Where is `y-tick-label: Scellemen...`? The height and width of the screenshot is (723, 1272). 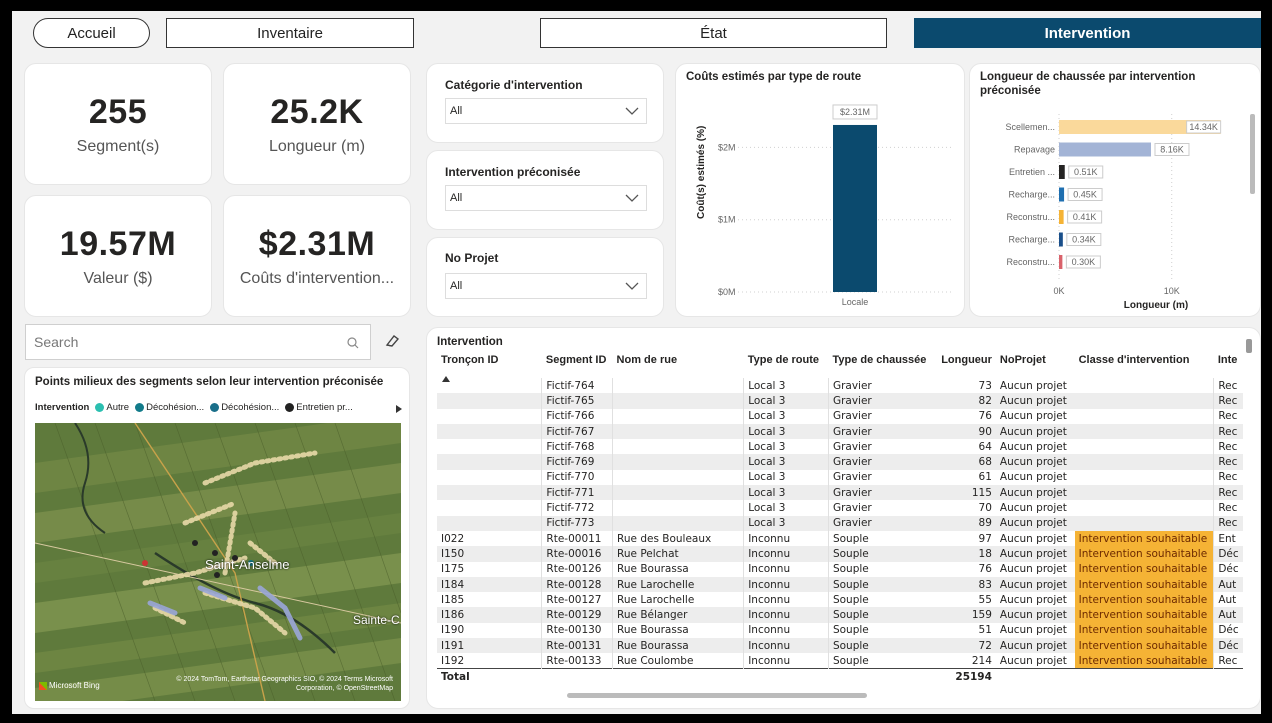
y-tick-label: Scellemen... is located at coordinates (1030, 127).